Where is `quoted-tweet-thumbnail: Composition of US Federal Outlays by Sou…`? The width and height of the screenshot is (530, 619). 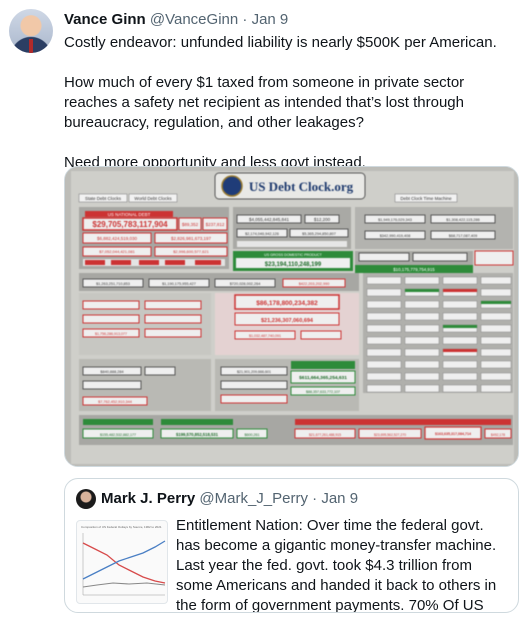 quoted-tweet-thumbnail: Composition of US Federal Outlays by Sou… is located at coordinates (122, 562).